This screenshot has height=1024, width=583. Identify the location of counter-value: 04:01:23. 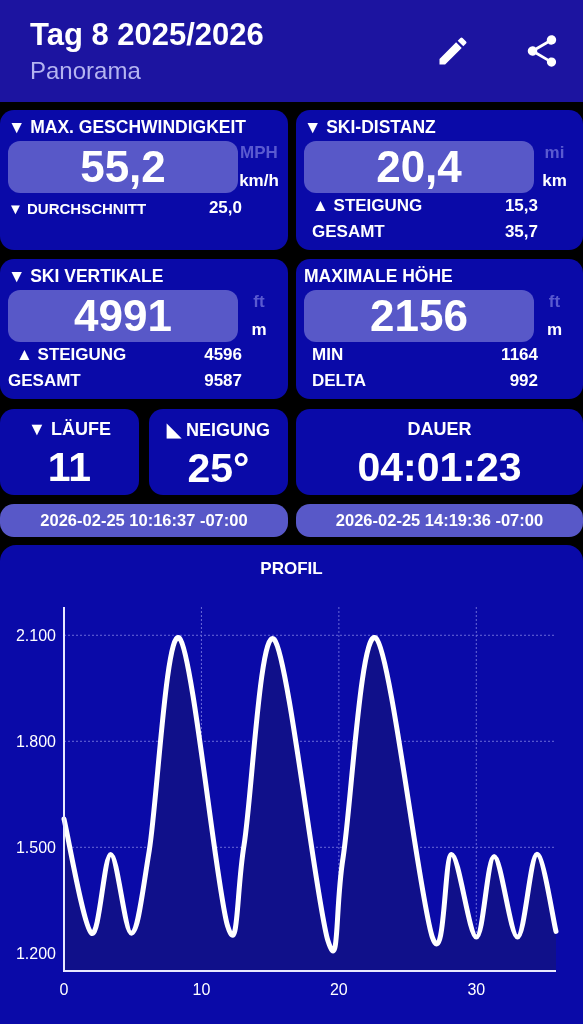
(439, 467).